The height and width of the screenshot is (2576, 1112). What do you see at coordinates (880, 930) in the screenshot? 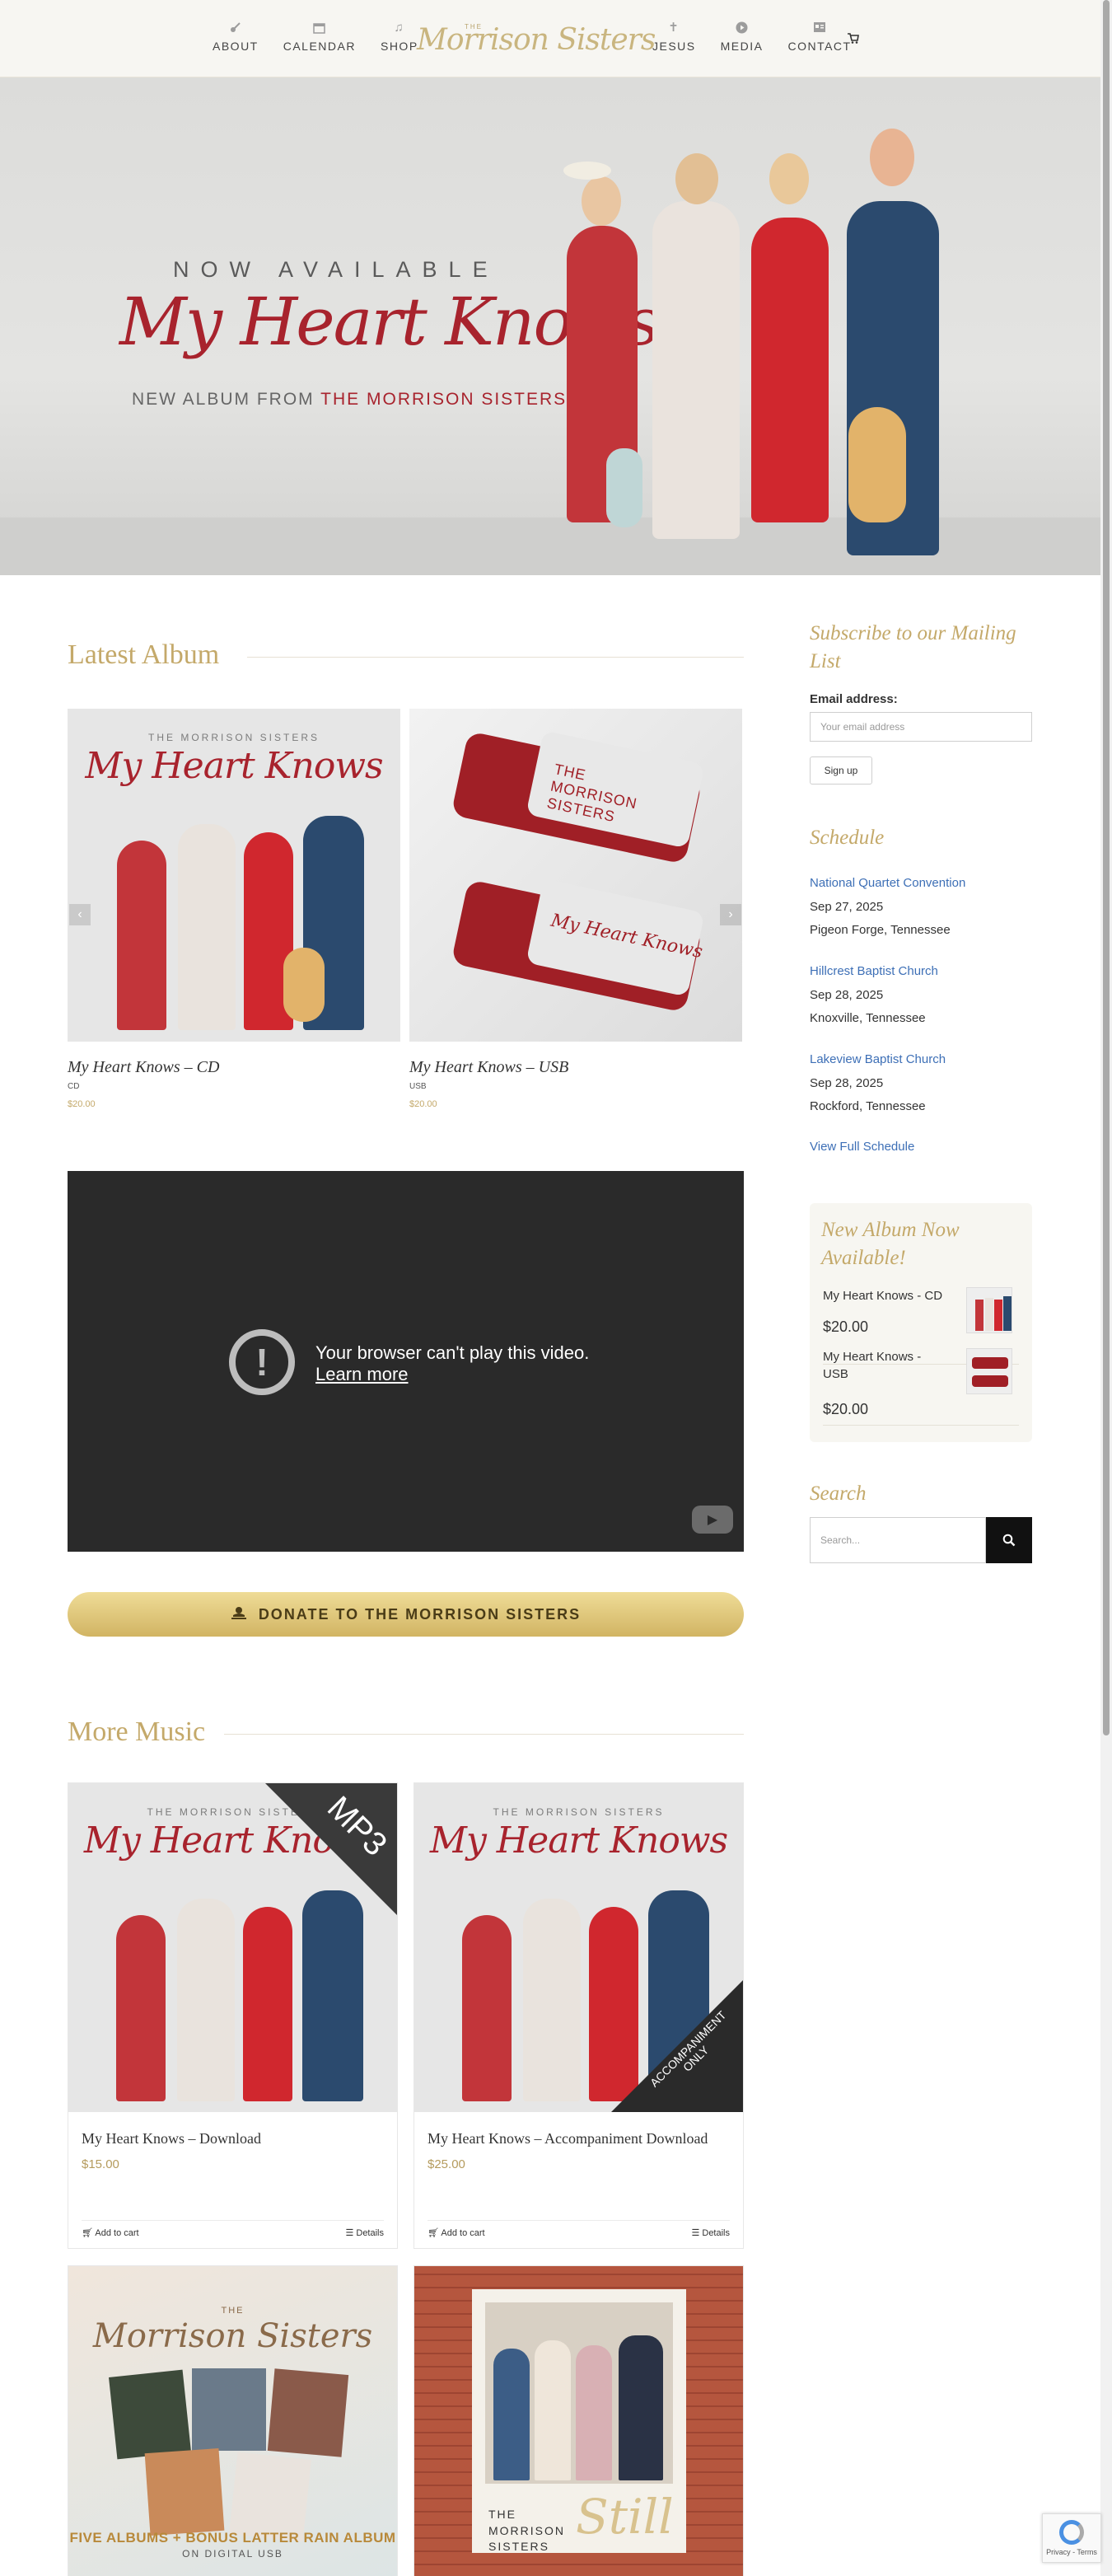
I see `event-location: Pigeon Forge, Tennessee` at bounding box center [880, 930].